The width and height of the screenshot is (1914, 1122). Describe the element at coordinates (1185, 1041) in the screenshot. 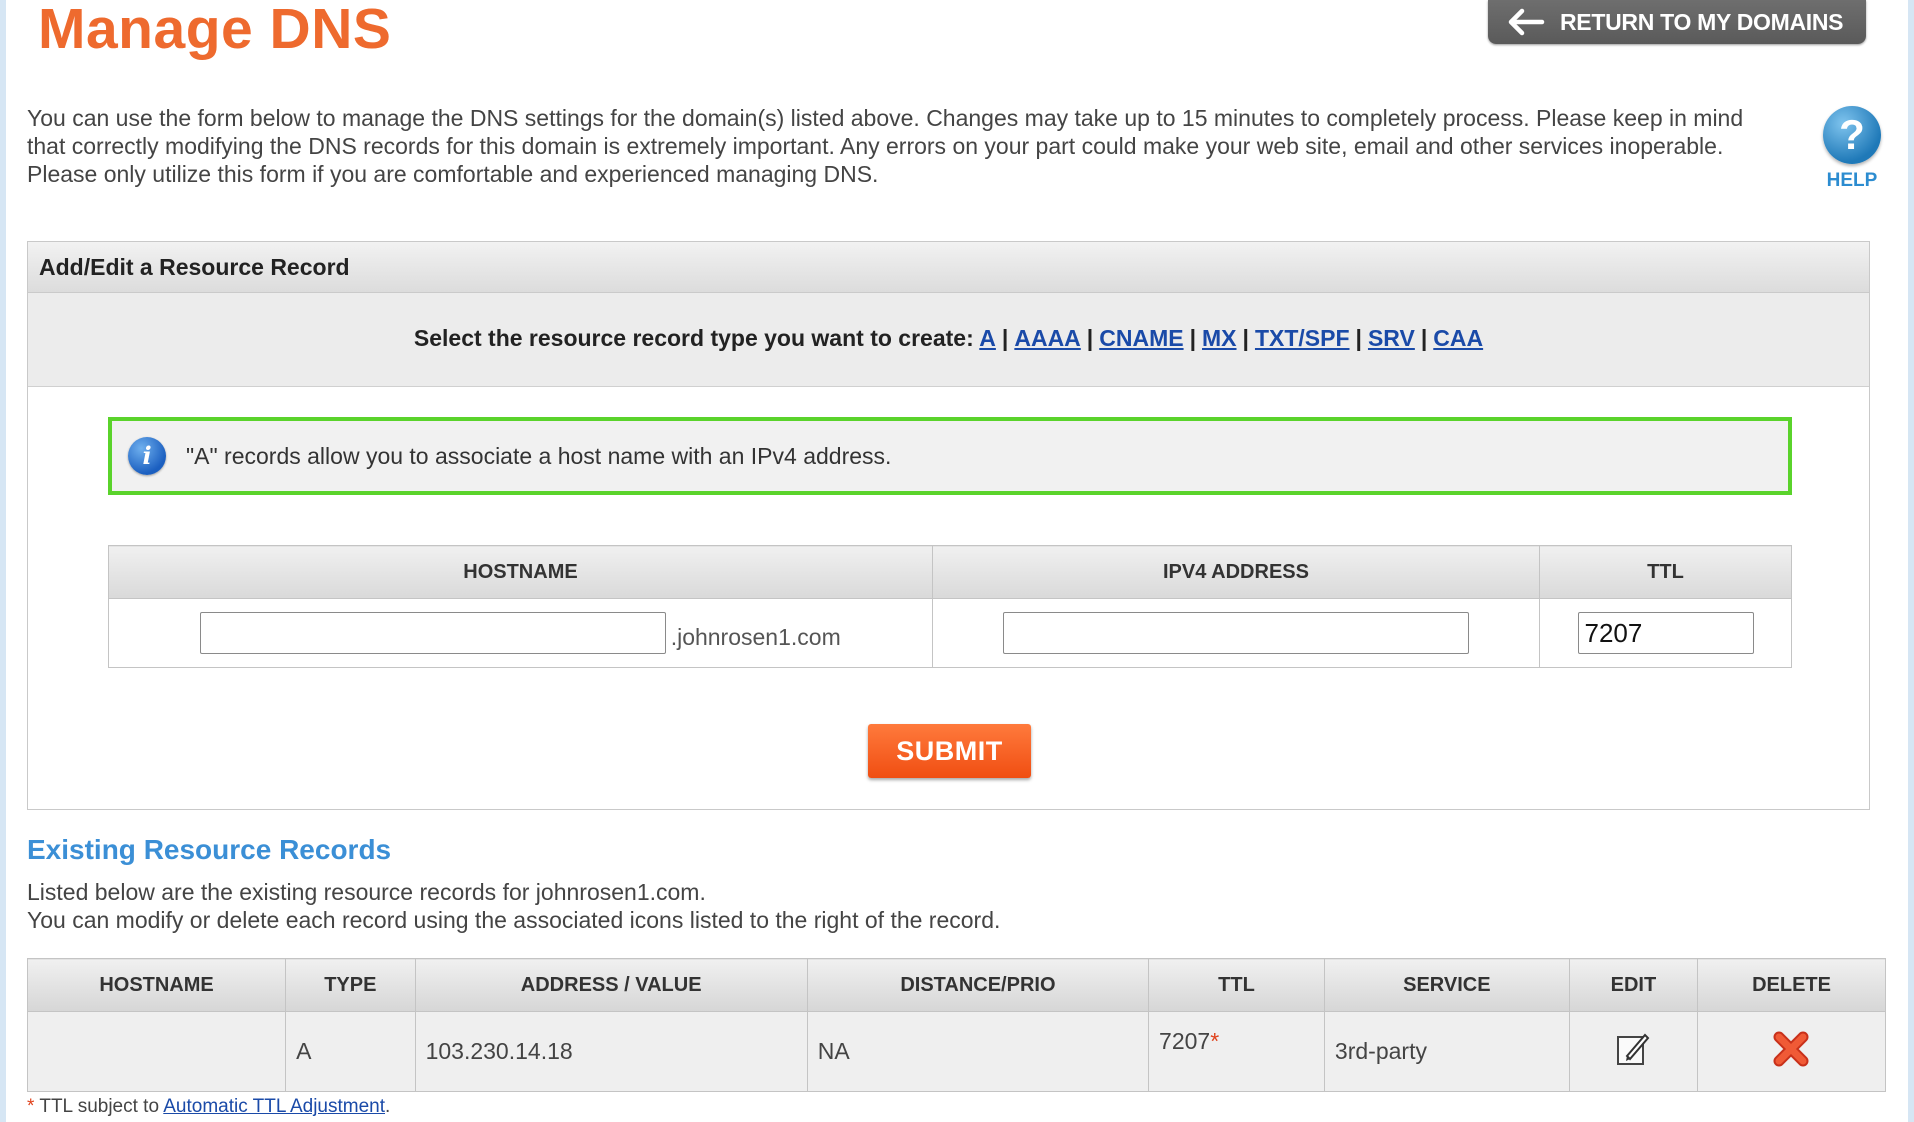

I see `record-ttl: 7207` at that location.